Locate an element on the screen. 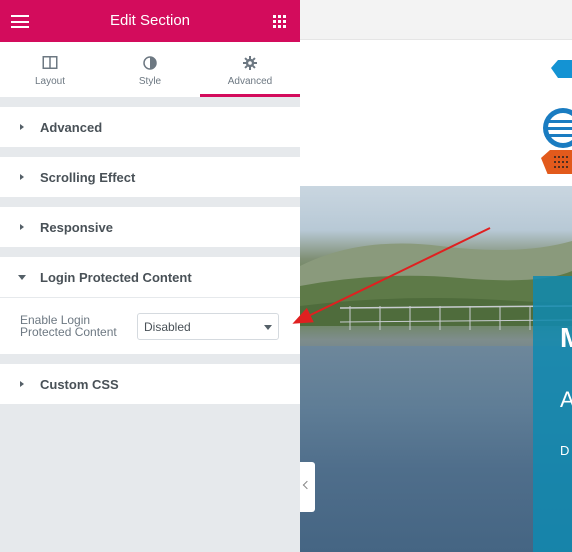  section-responsive: Responsive is located at coordinates (150, 227).